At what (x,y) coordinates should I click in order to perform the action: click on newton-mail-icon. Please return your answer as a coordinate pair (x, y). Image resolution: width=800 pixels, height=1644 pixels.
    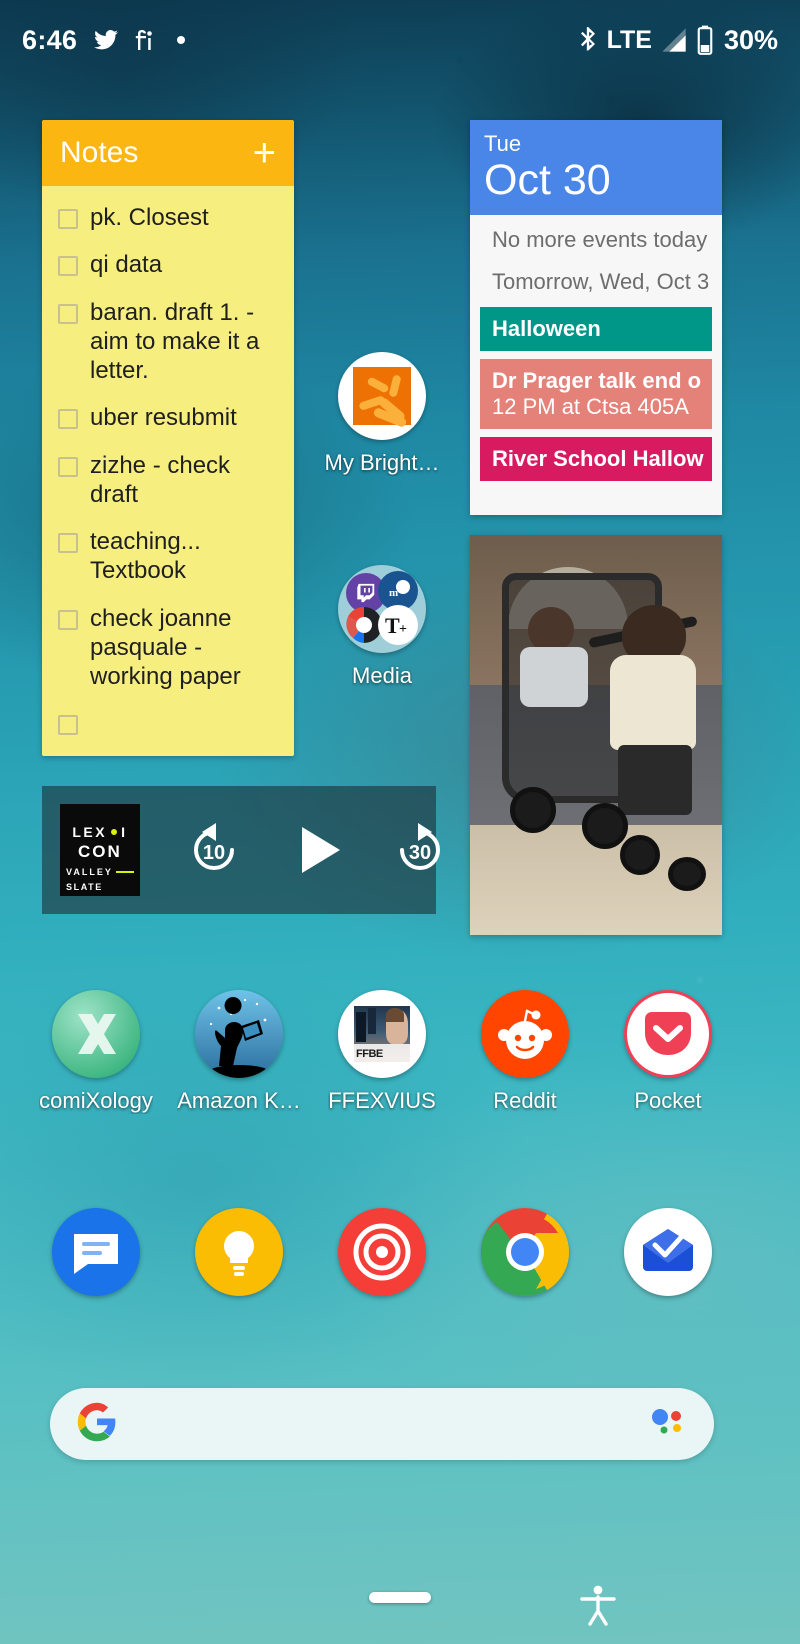
    Looking at the image, I should click on (668, 1252).